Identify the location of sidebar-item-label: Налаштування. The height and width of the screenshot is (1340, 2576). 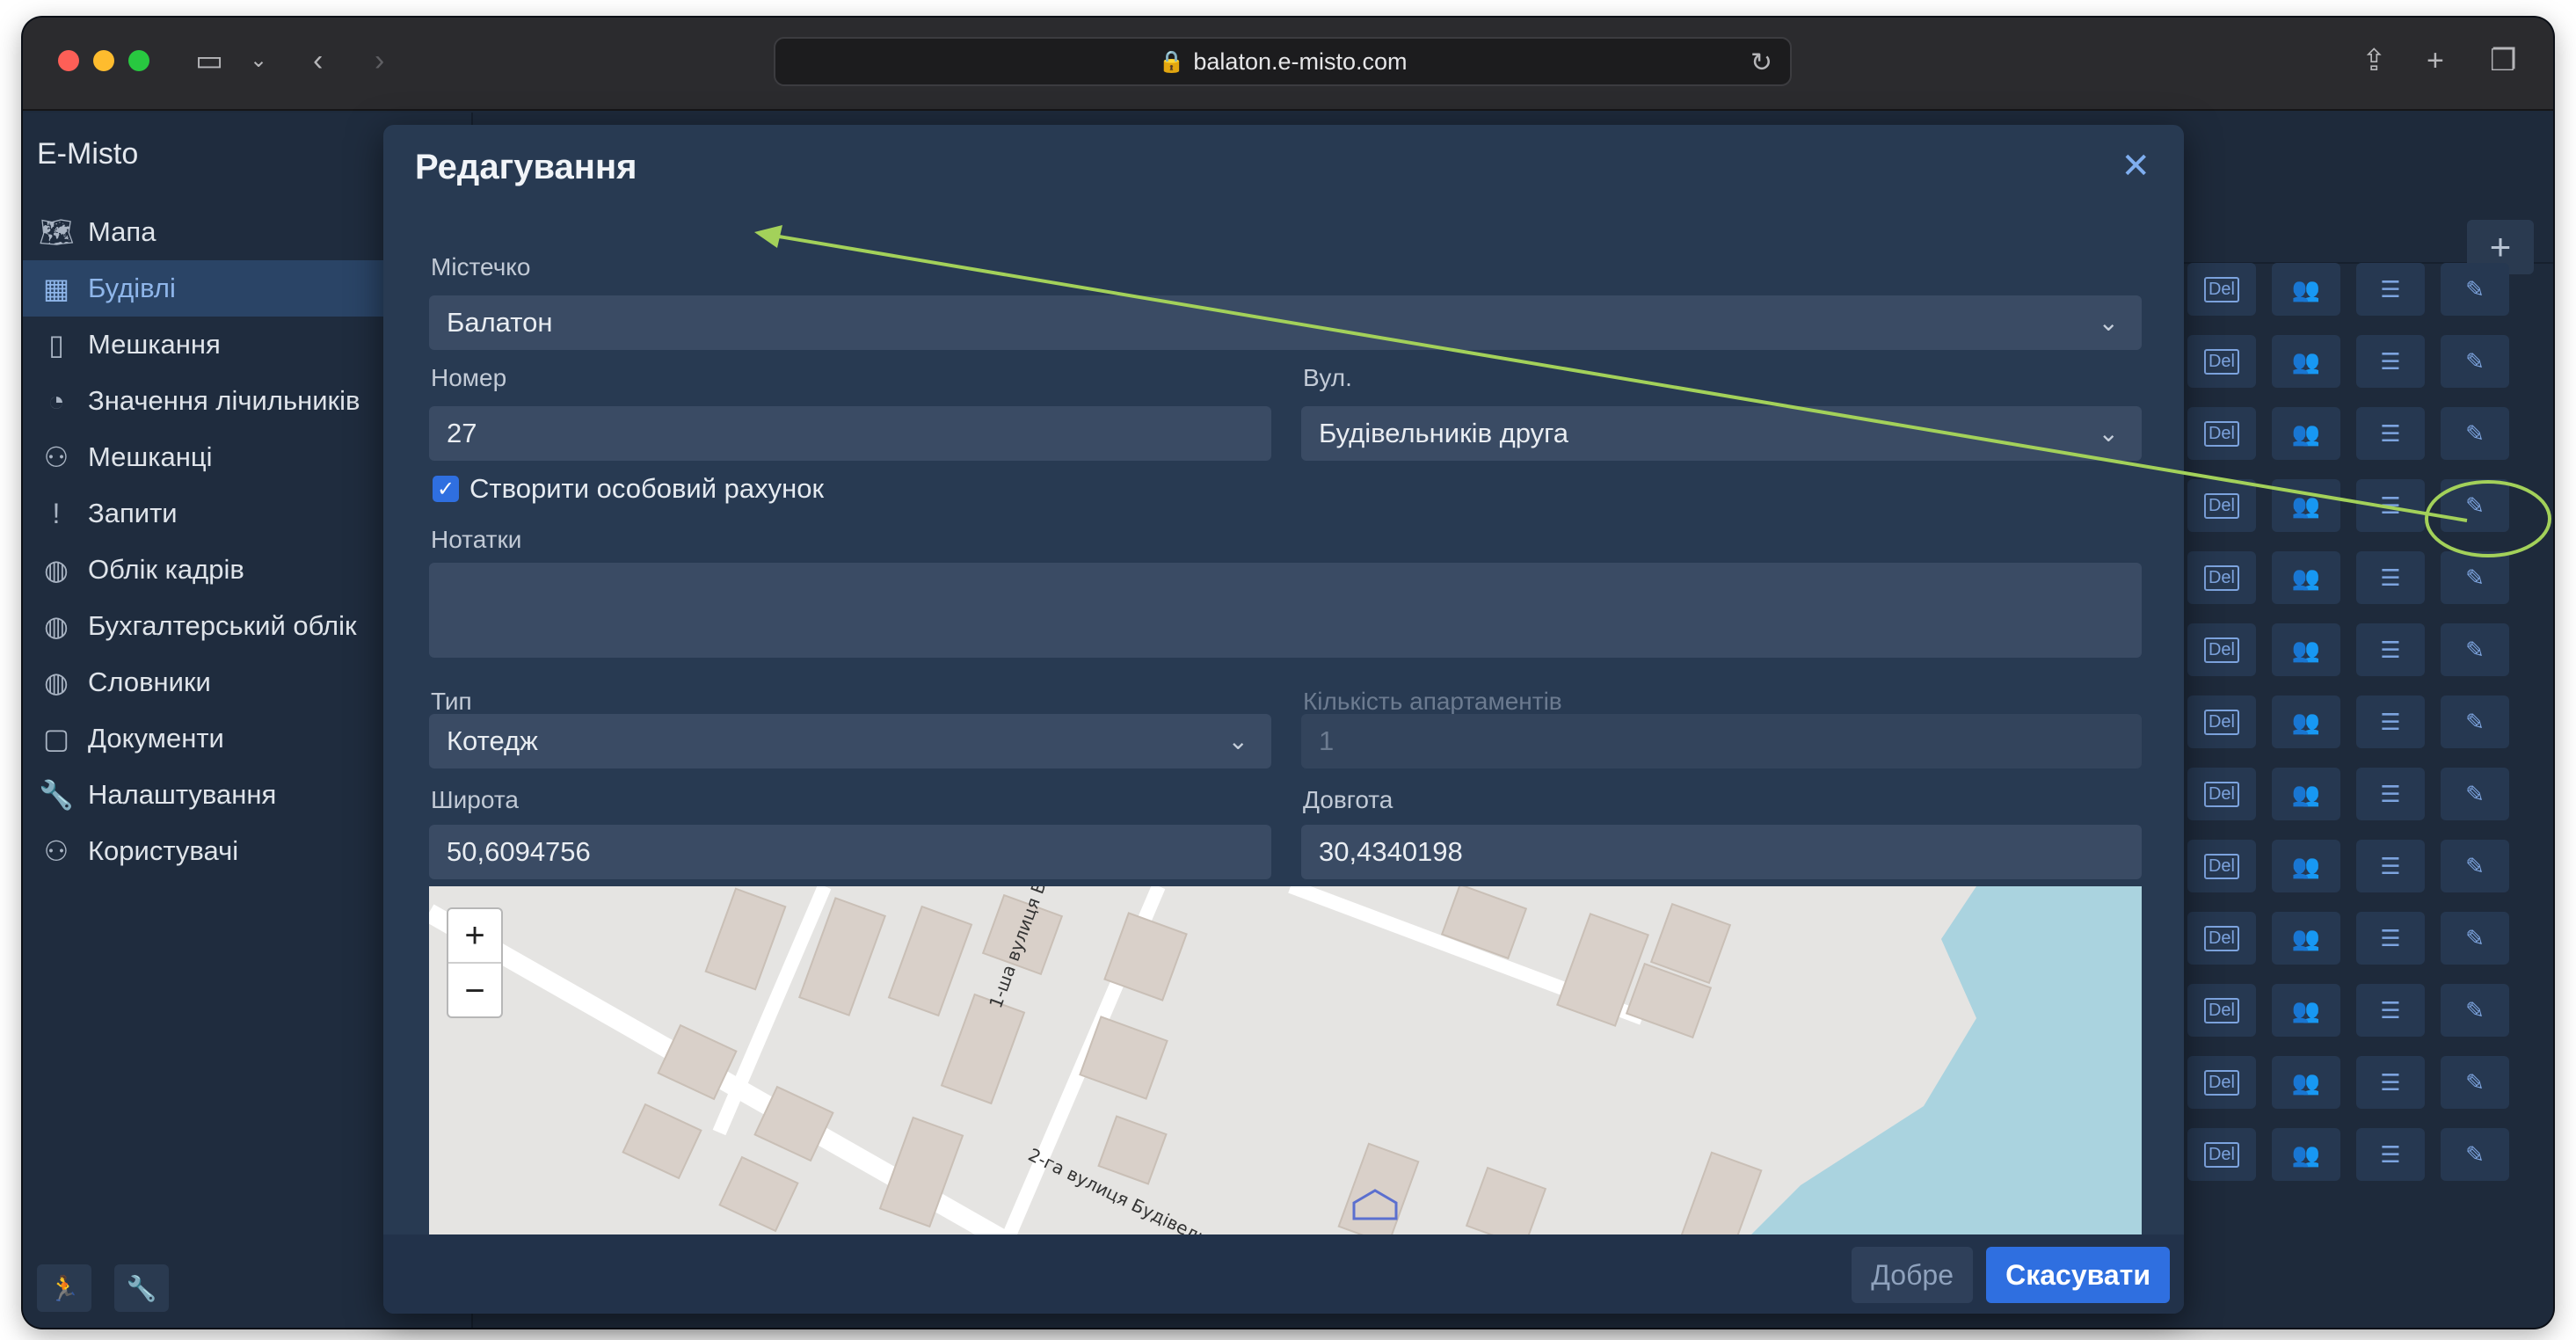
(182, 795).